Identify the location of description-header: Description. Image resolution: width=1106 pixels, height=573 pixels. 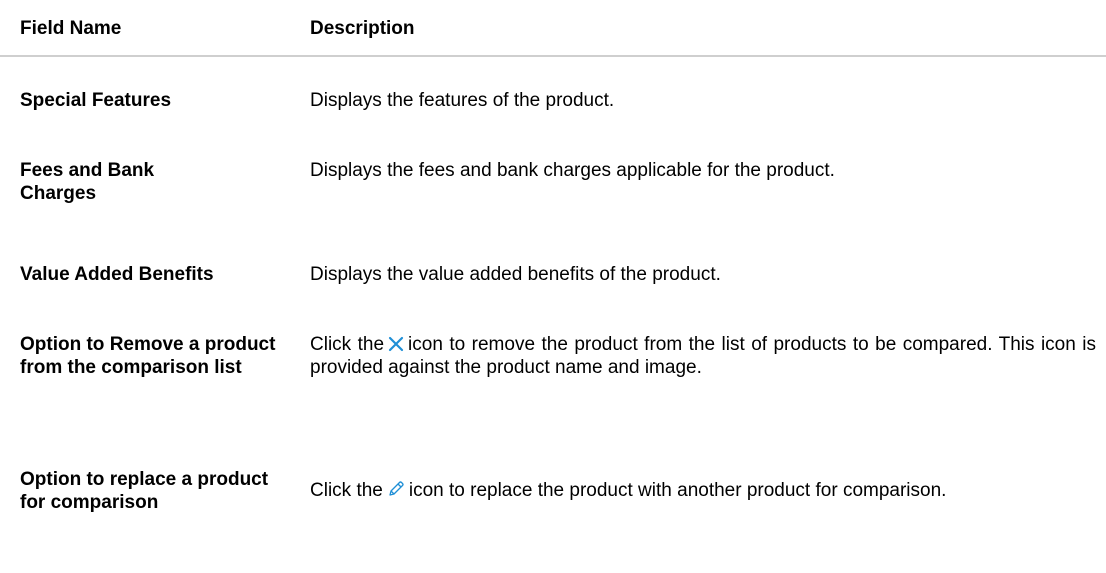
(362, 28).